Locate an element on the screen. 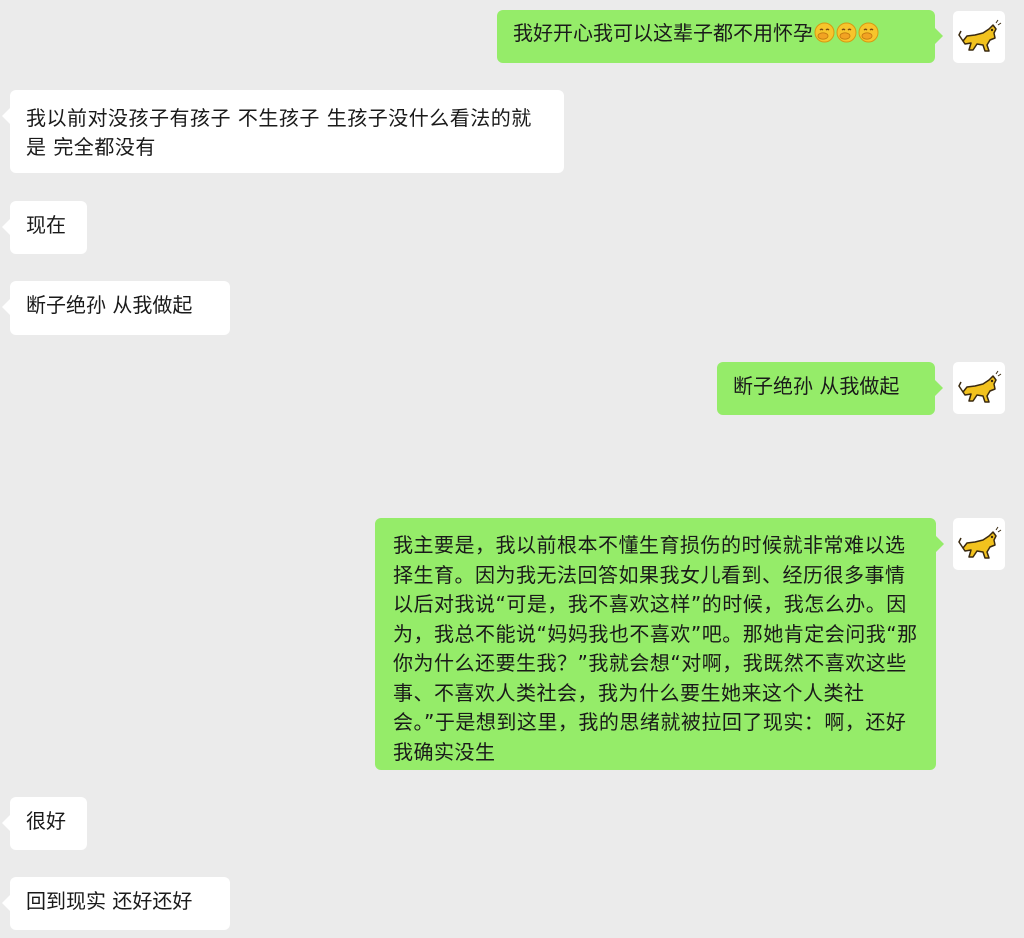 The height and width of the screenshot is (938, 1024). sent-message-bubble: 我好开心我可以这辈子都不用怀孕 is located at coordinates (720, 36).